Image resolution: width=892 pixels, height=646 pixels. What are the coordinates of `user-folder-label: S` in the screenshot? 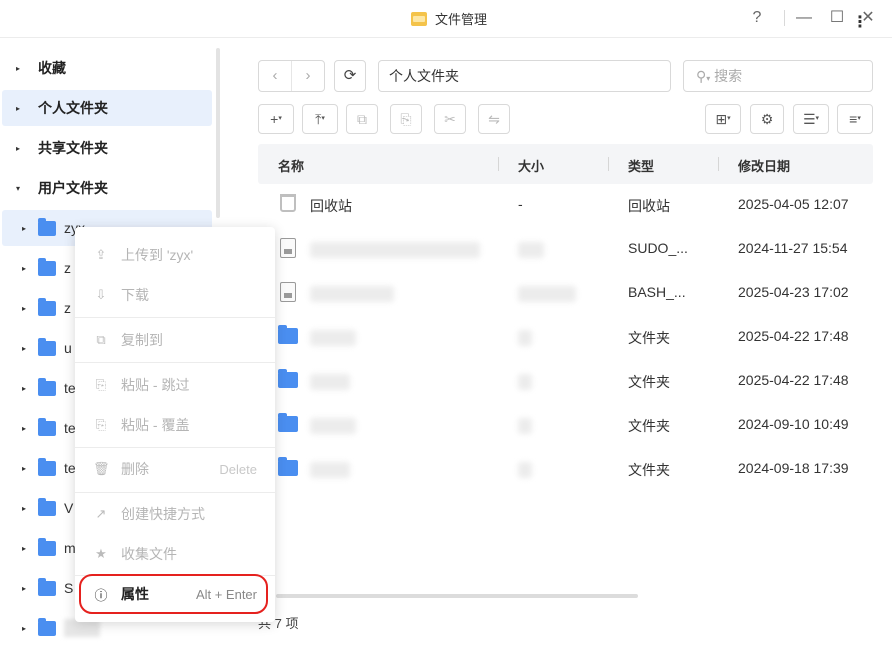 It's located at (69, 588).